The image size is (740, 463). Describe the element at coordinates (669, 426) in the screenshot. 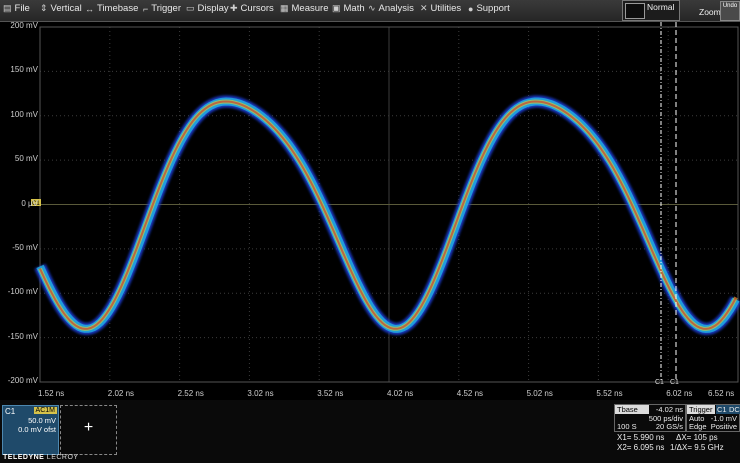

I see `timebase-rate: 20 GS/s` at that location.